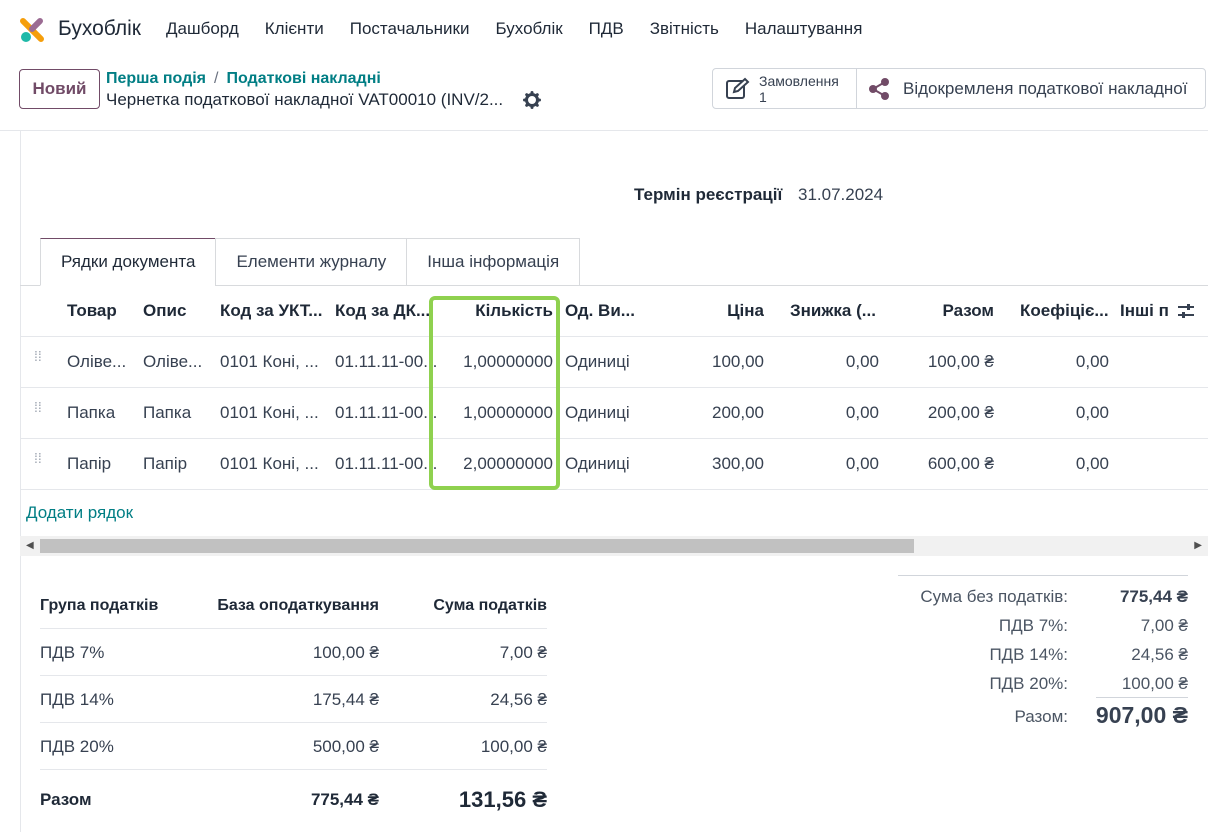  I want to click on scroll-right-icon: ▶, so click(1198, 545).